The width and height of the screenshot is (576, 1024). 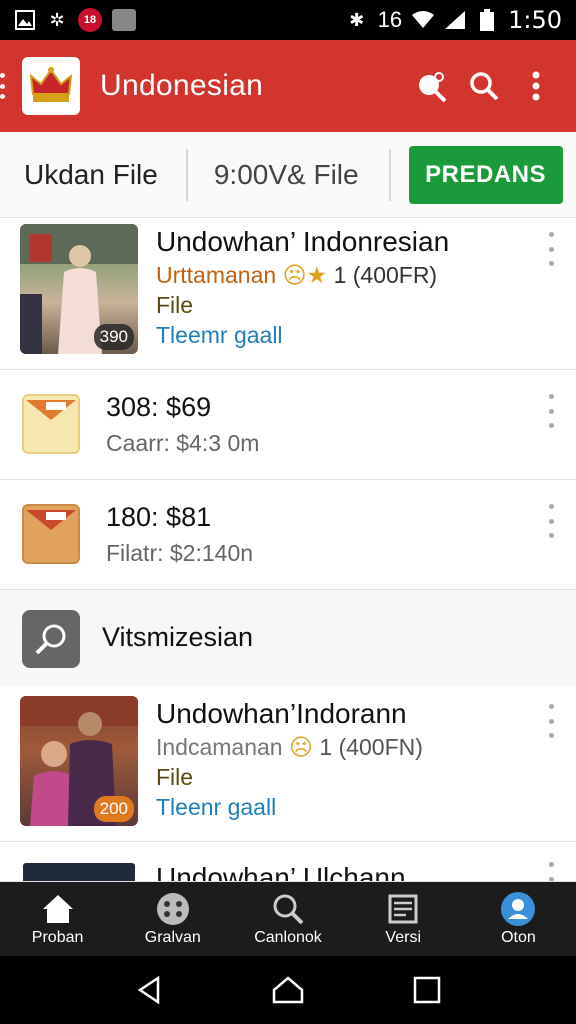 I want to click on drawer-handle-icon, so click(x=3, y=86).